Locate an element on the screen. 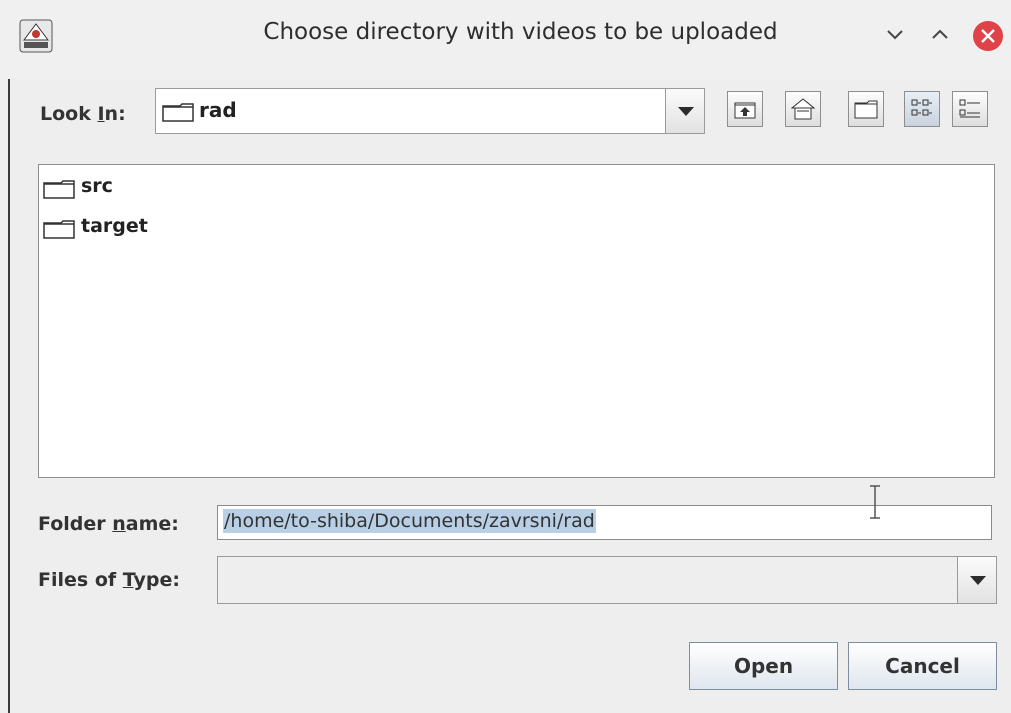 The image size is (1011, 713). new-folder-button is located at coordinates (866, 109).